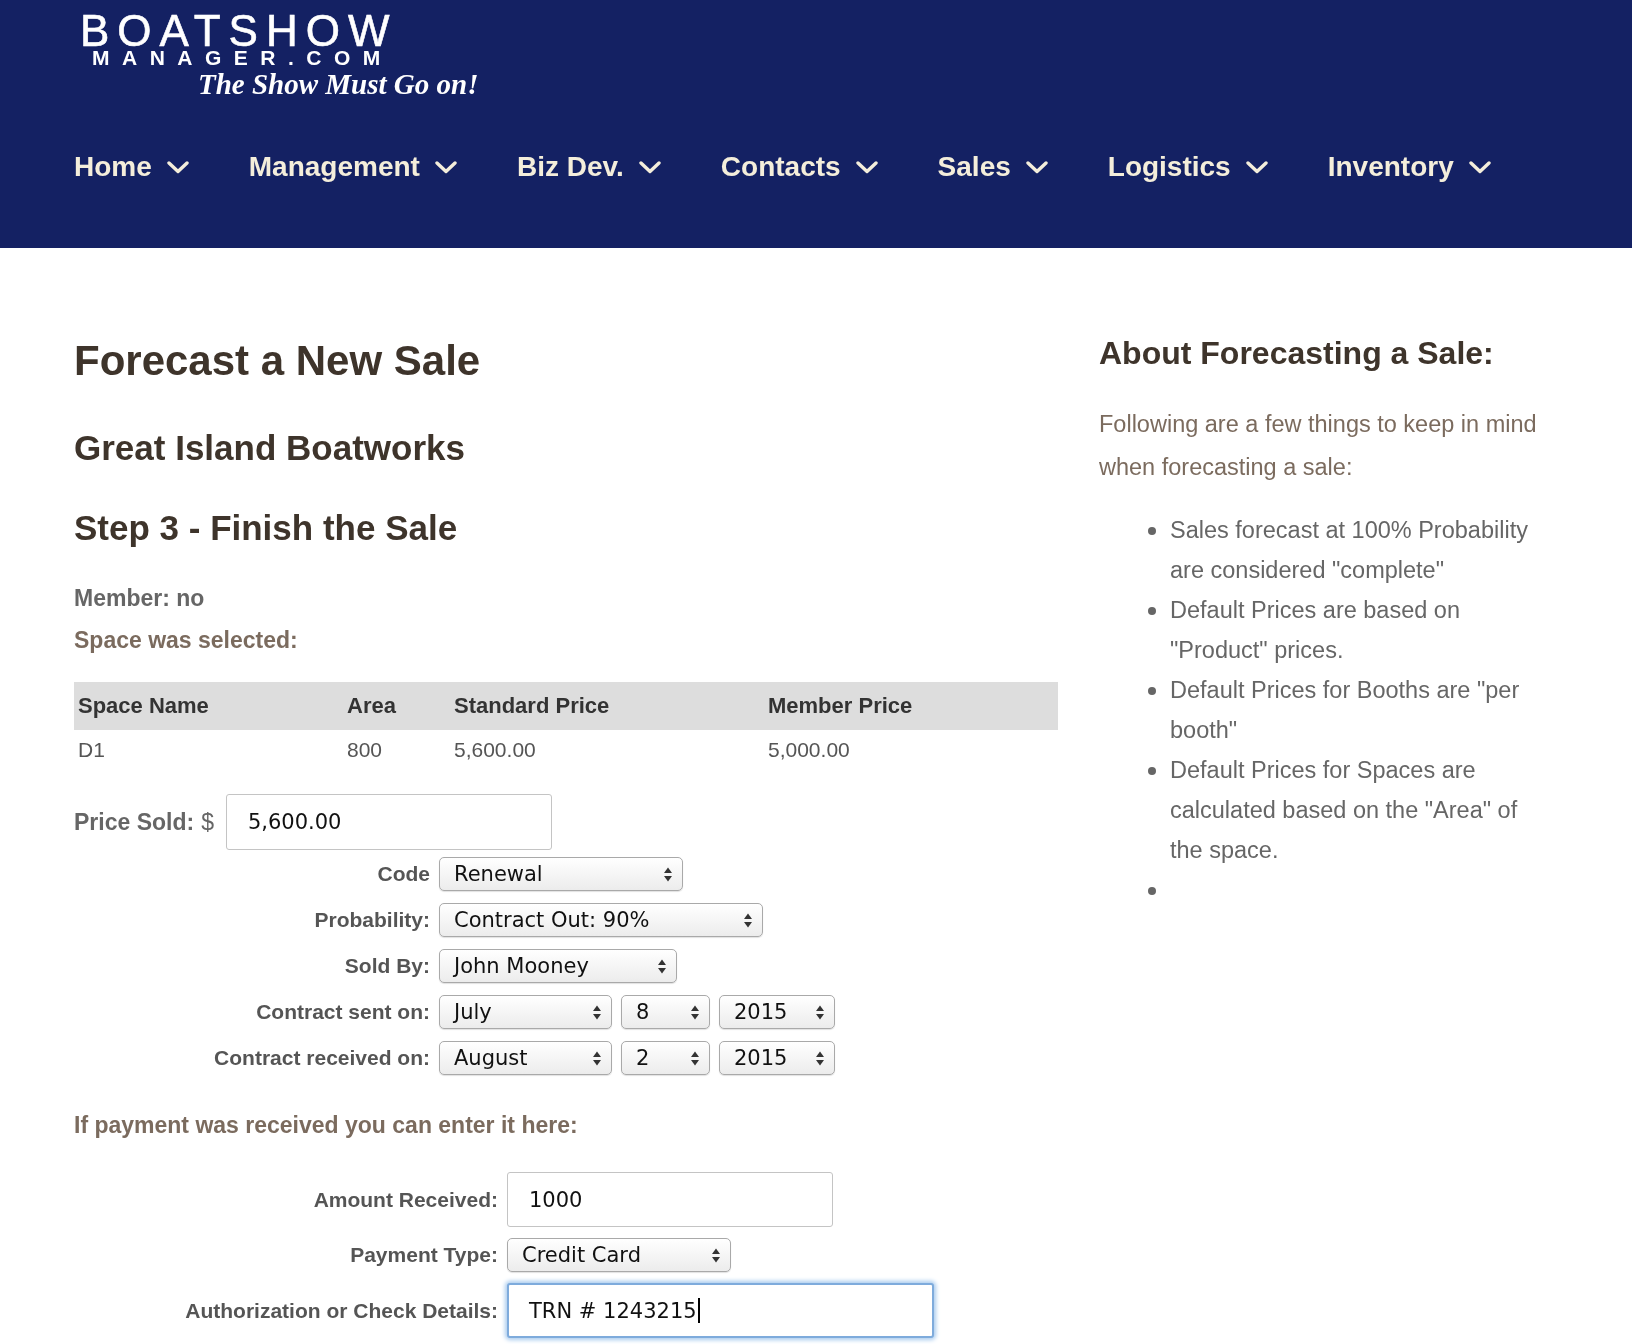 This screenshot has height=1344, width=1632. What do you see at coordinates (207, 822) in the screenshot?
I see `currency-symbol: $` at bounding box center [207, 822].